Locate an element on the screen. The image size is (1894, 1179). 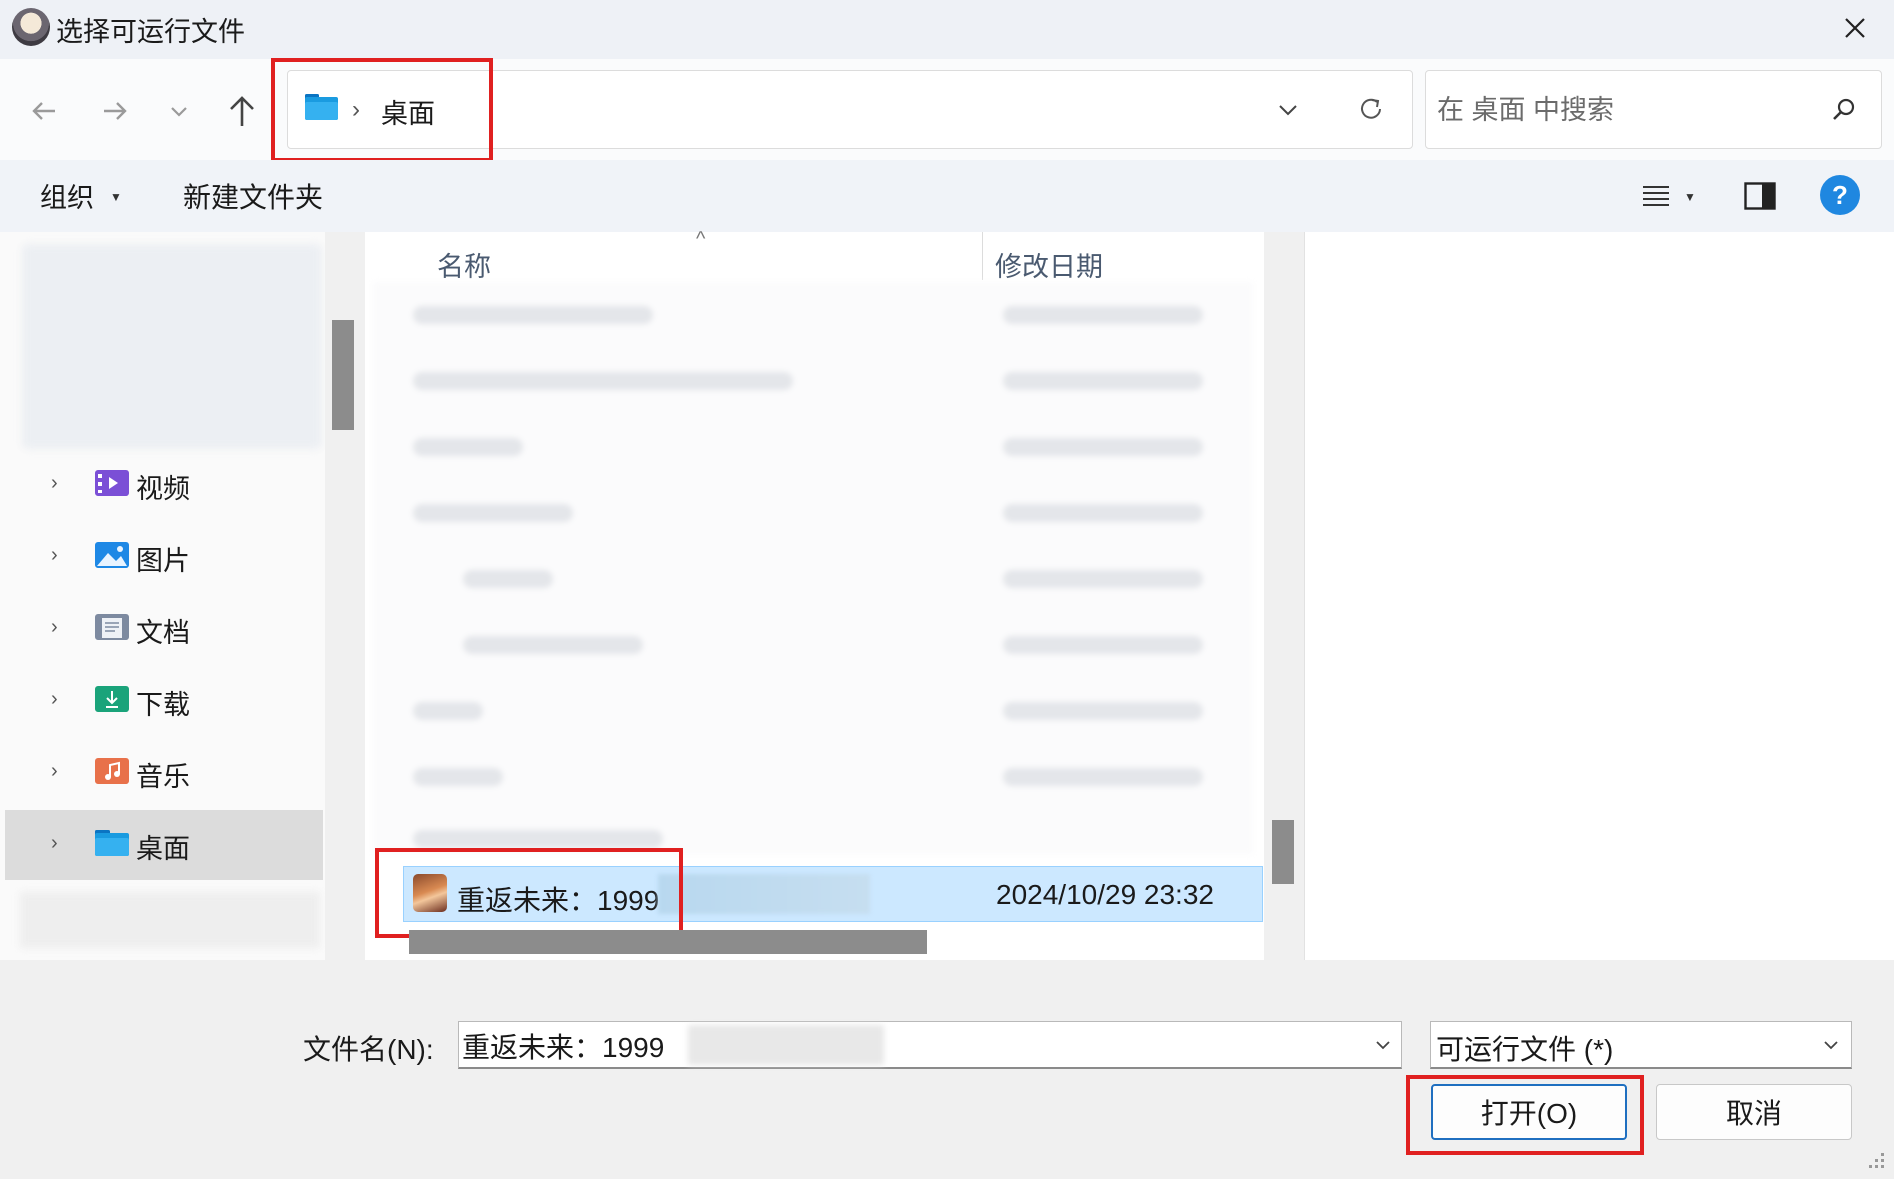
highlight-box-selected-file is located at coordinates (529, 893).